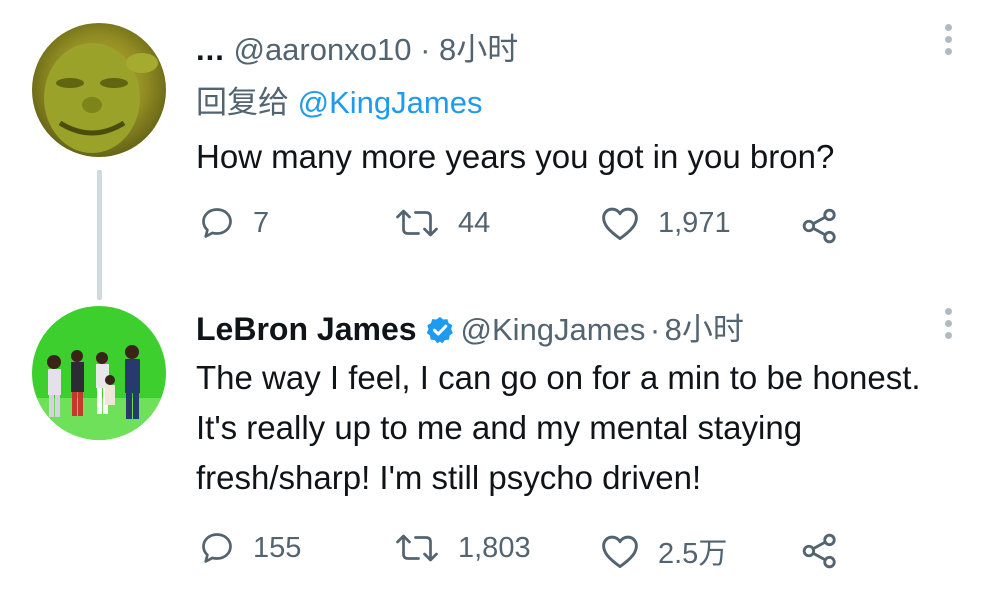 The width and height of the screenshot is (1000, 601). Describe the element at coordinates (277, 547) in the screenshot. I see `reply-count: 155` at that location.